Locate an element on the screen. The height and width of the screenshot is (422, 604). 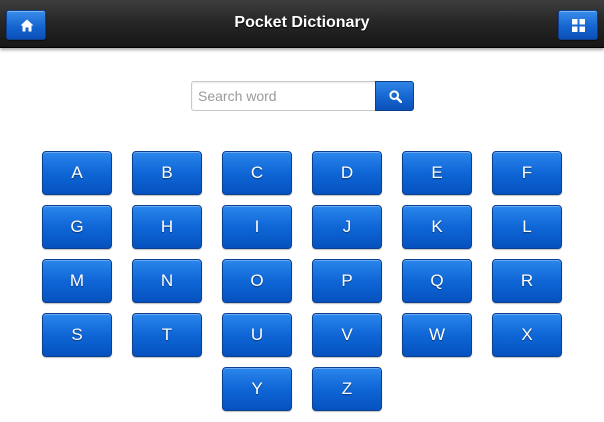
letter-button-x: X is located at coordinates (527, 335).